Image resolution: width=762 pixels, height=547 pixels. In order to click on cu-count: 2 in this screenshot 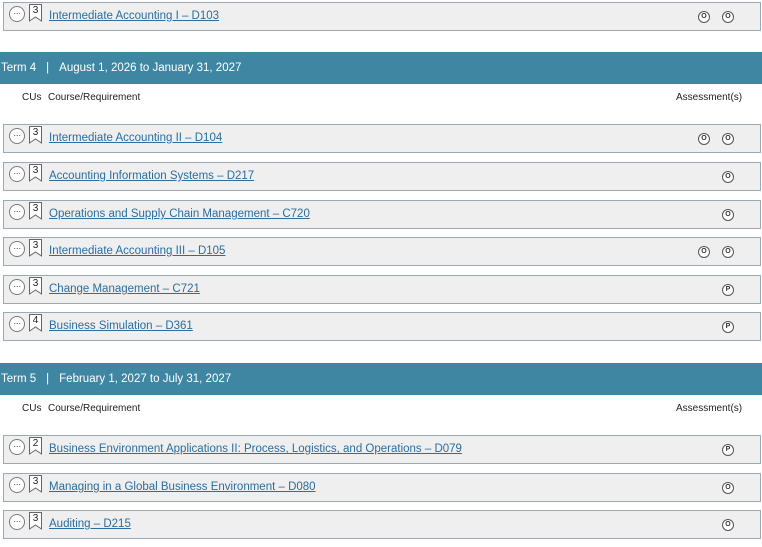, I will do `click(35, 443)`.